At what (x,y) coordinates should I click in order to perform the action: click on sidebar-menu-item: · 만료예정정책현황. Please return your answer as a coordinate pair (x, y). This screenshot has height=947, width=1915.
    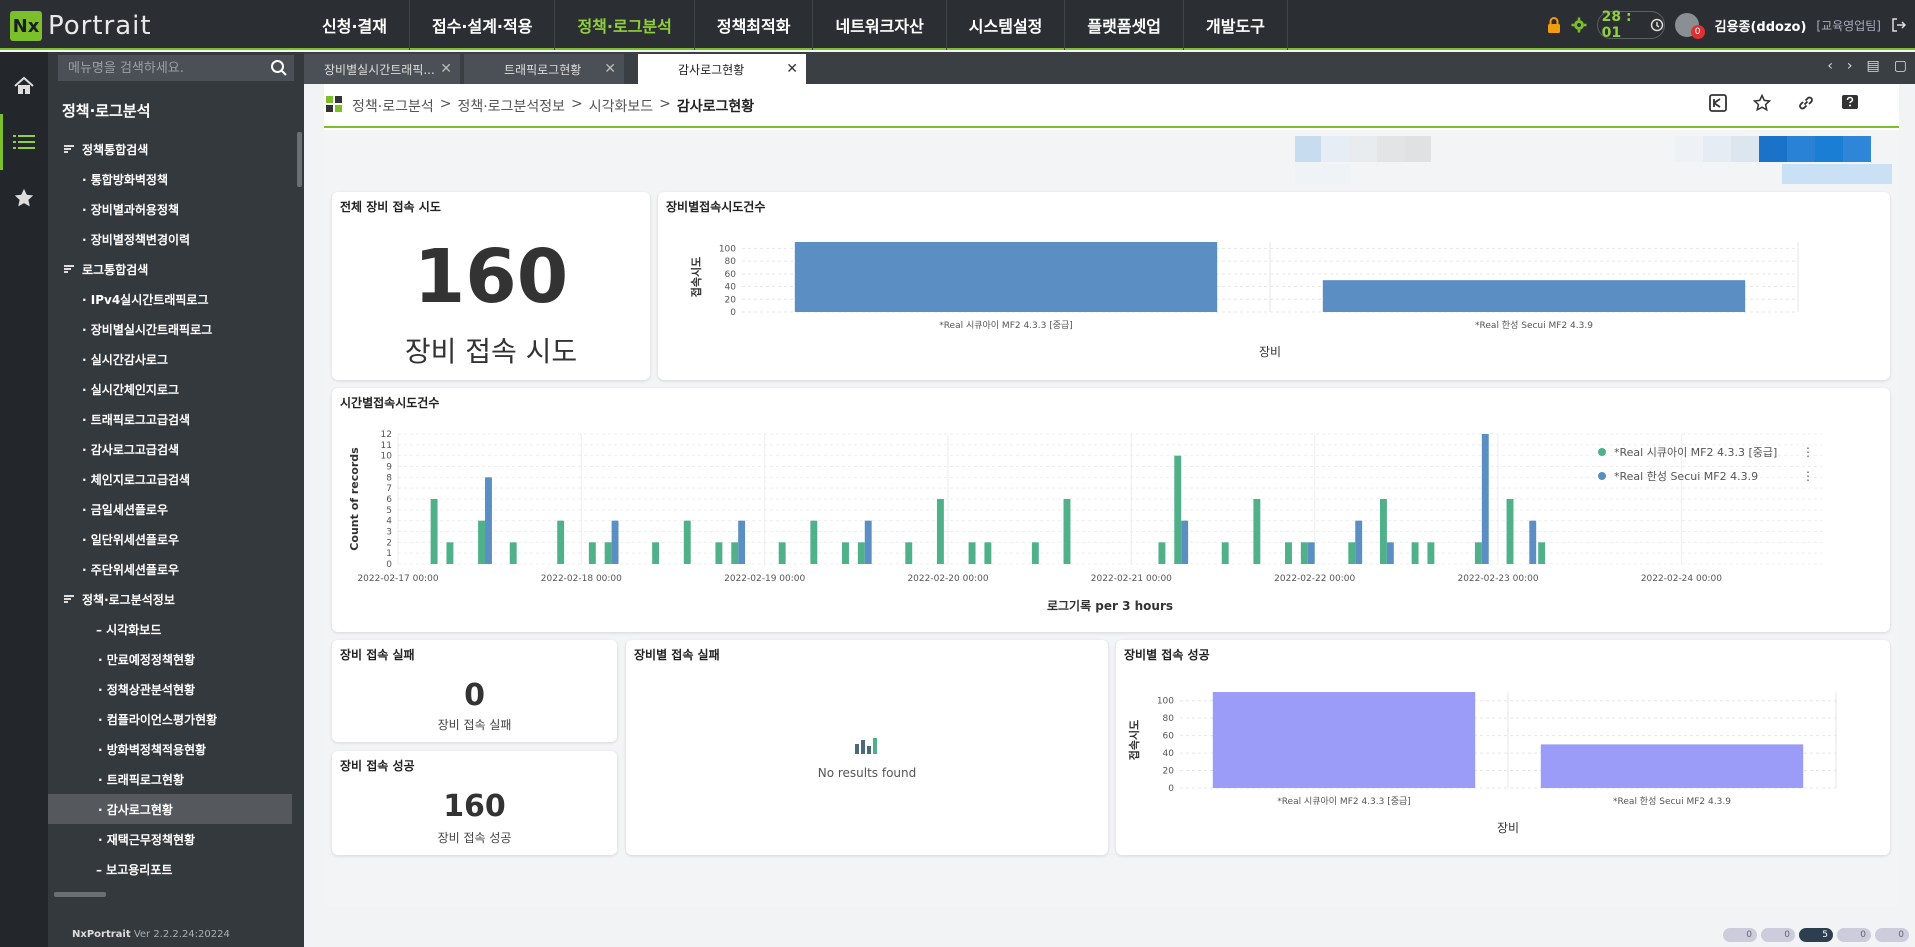
    Looking at the image, I should click on (176, 659).